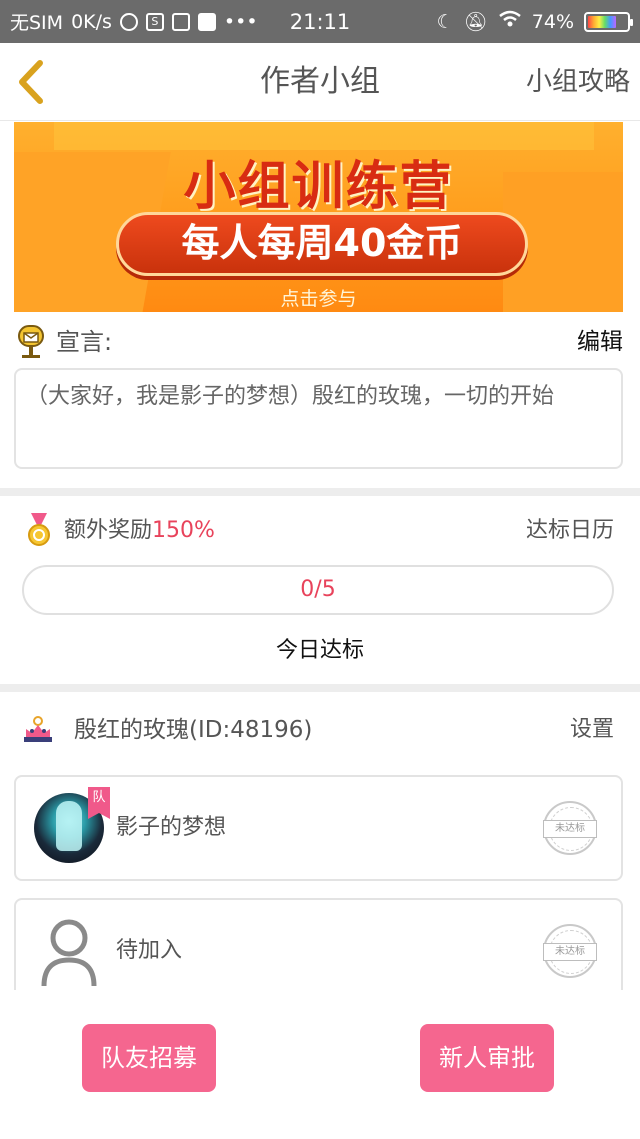 This screenshot has width=640, height=1139. Describe the element at coordinates (592, 730) in the screenshot. I see `team-settings-button: 设置` at that location.